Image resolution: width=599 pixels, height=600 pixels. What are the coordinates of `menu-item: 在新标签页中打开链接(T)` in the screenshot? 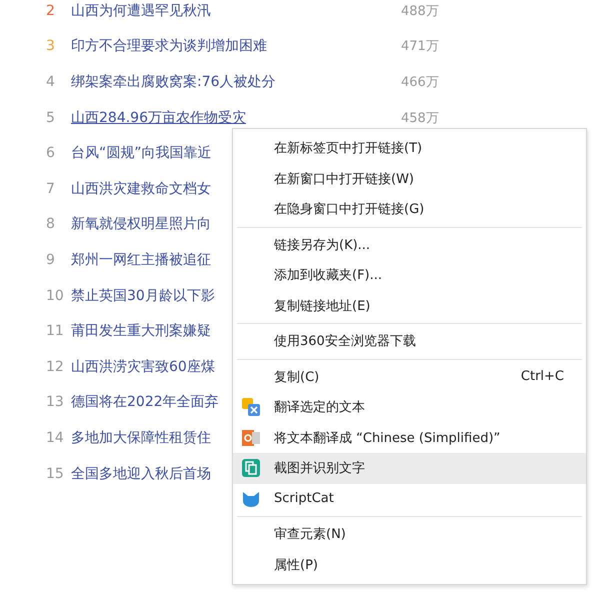 It's located at (409, 148).